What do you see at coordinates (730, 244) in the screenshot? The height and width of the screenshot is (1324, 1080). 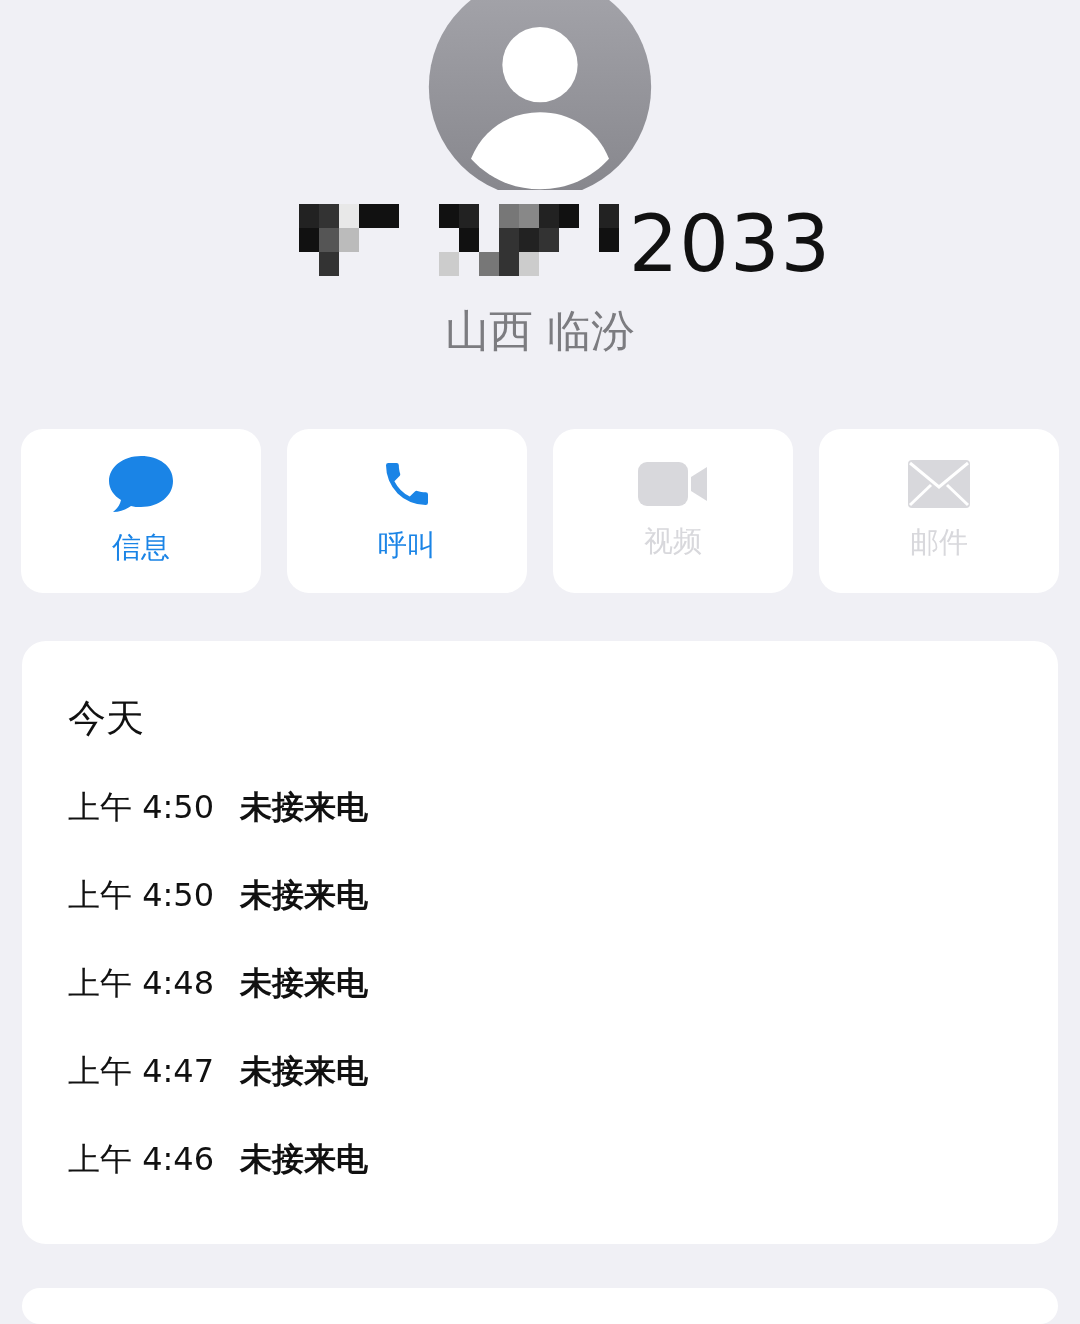 I see `phone-number: 2033` at bounding box center [730, 244].